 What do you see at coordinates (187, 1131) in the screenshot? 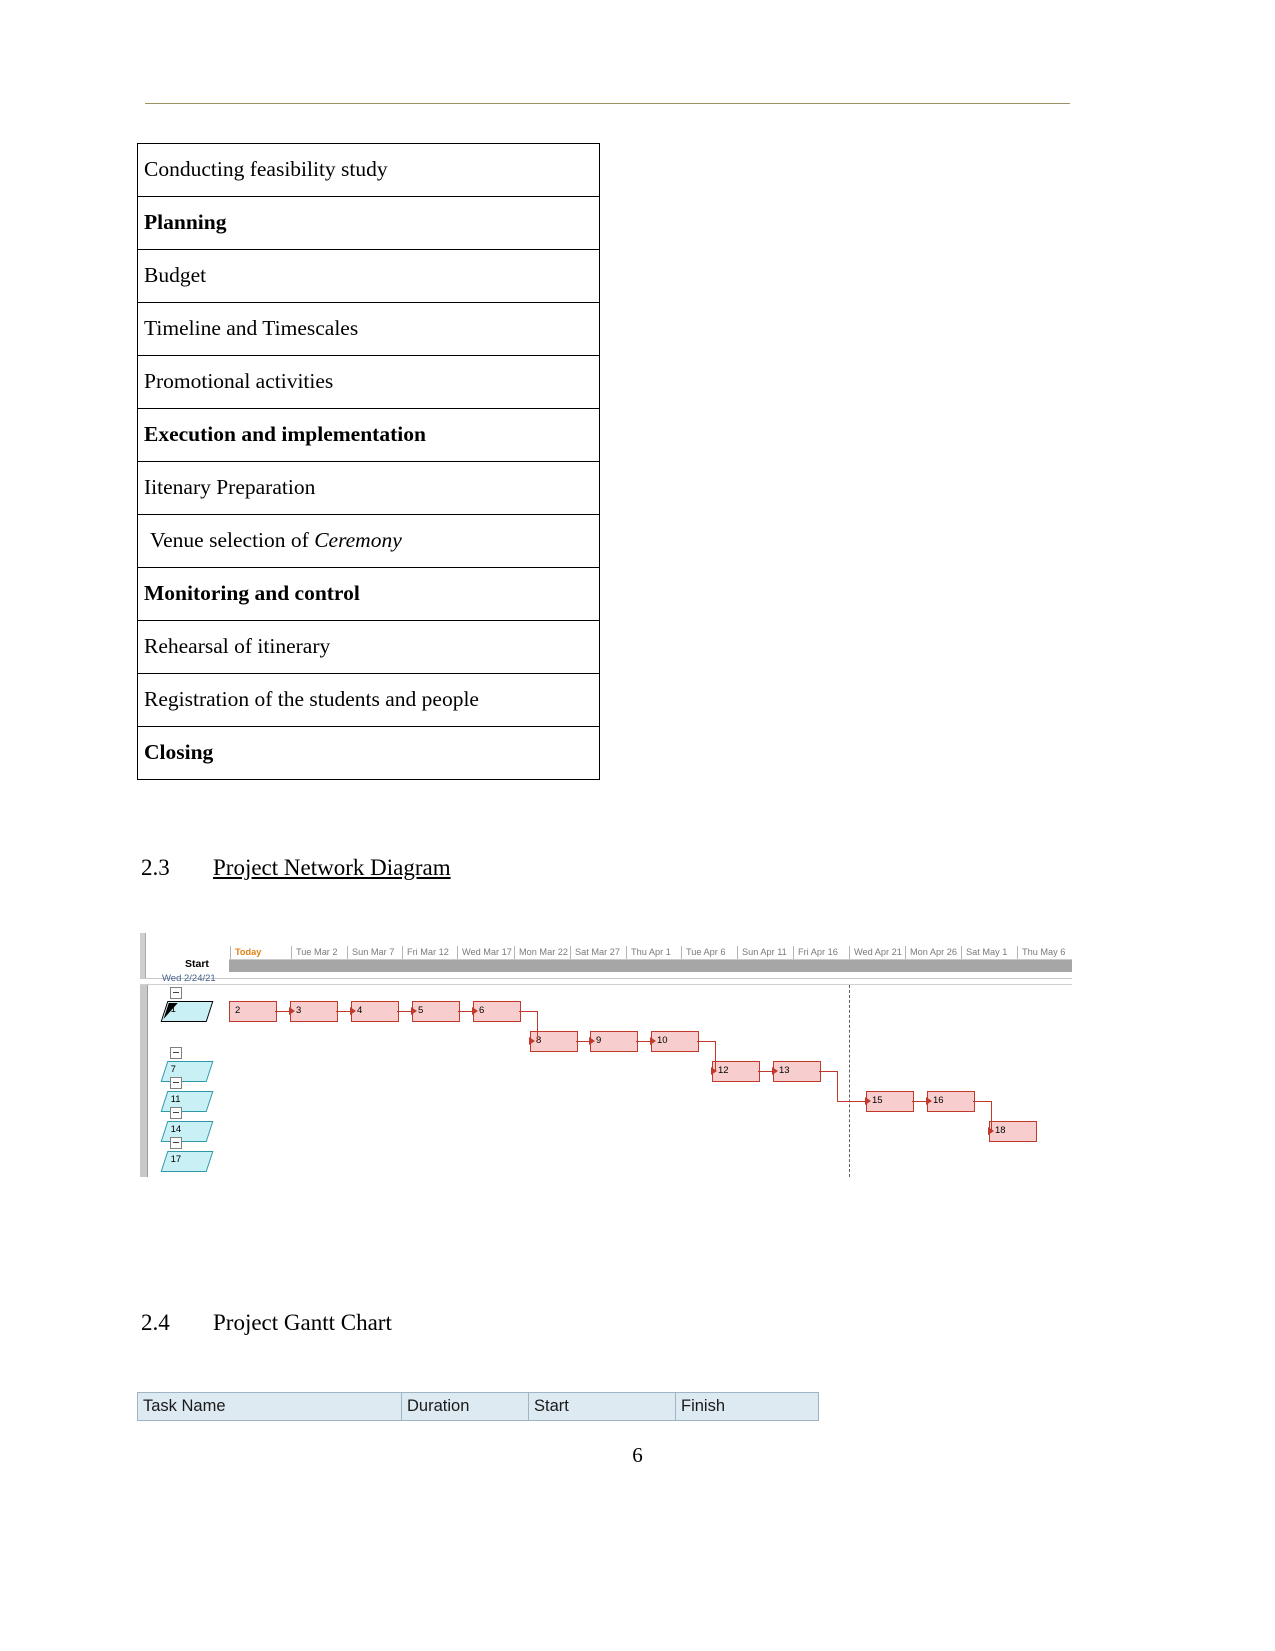
I see `summary-node: 14` at bounding box center [187, 1131].